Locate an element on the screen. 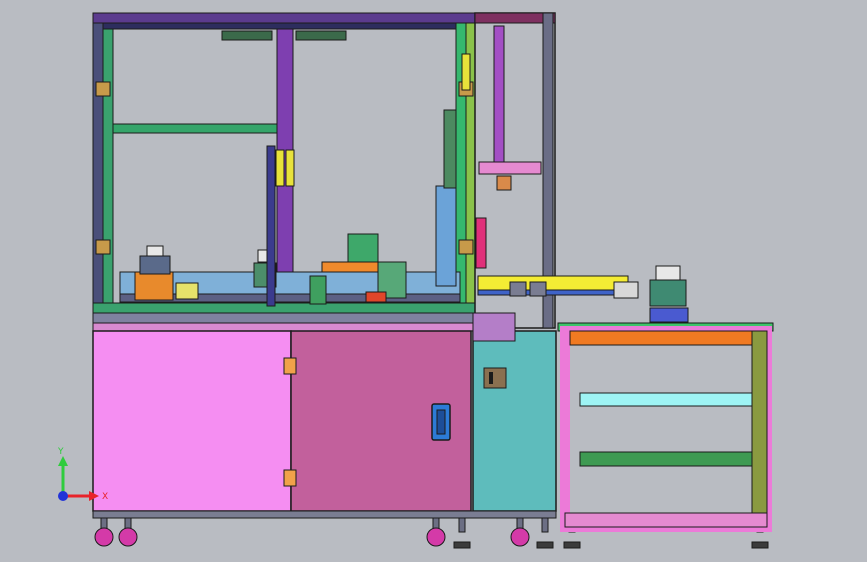 This screenshot has width=867, height=562. conveyor-belt is located at coordinates (553, 283).